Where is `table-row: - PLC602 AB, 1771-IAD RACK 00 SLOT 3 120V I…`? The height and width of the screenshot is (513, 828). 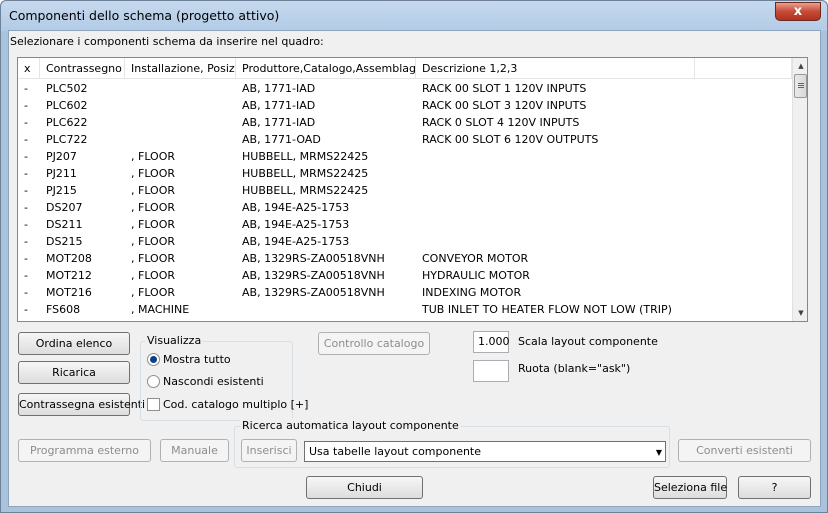
table-row: - PLC602 AB, 1771-IAD RACK 00 SLOT 3 120V I… is located at coordinates (405, 105).